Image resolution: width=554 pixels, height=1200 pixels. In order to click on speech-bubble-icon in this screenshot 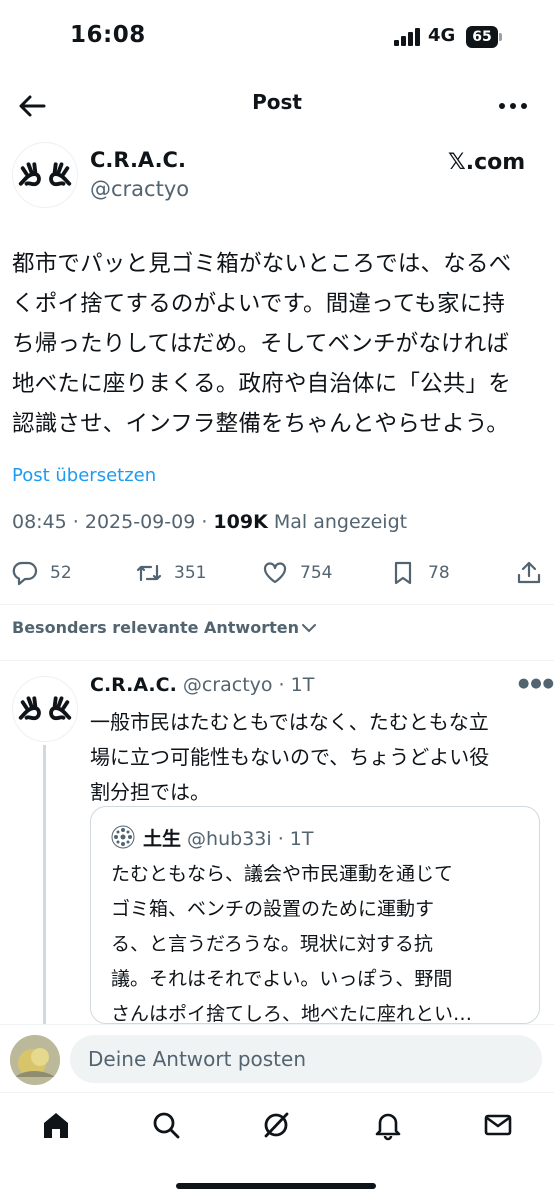, I will do `click(25, 573)`.